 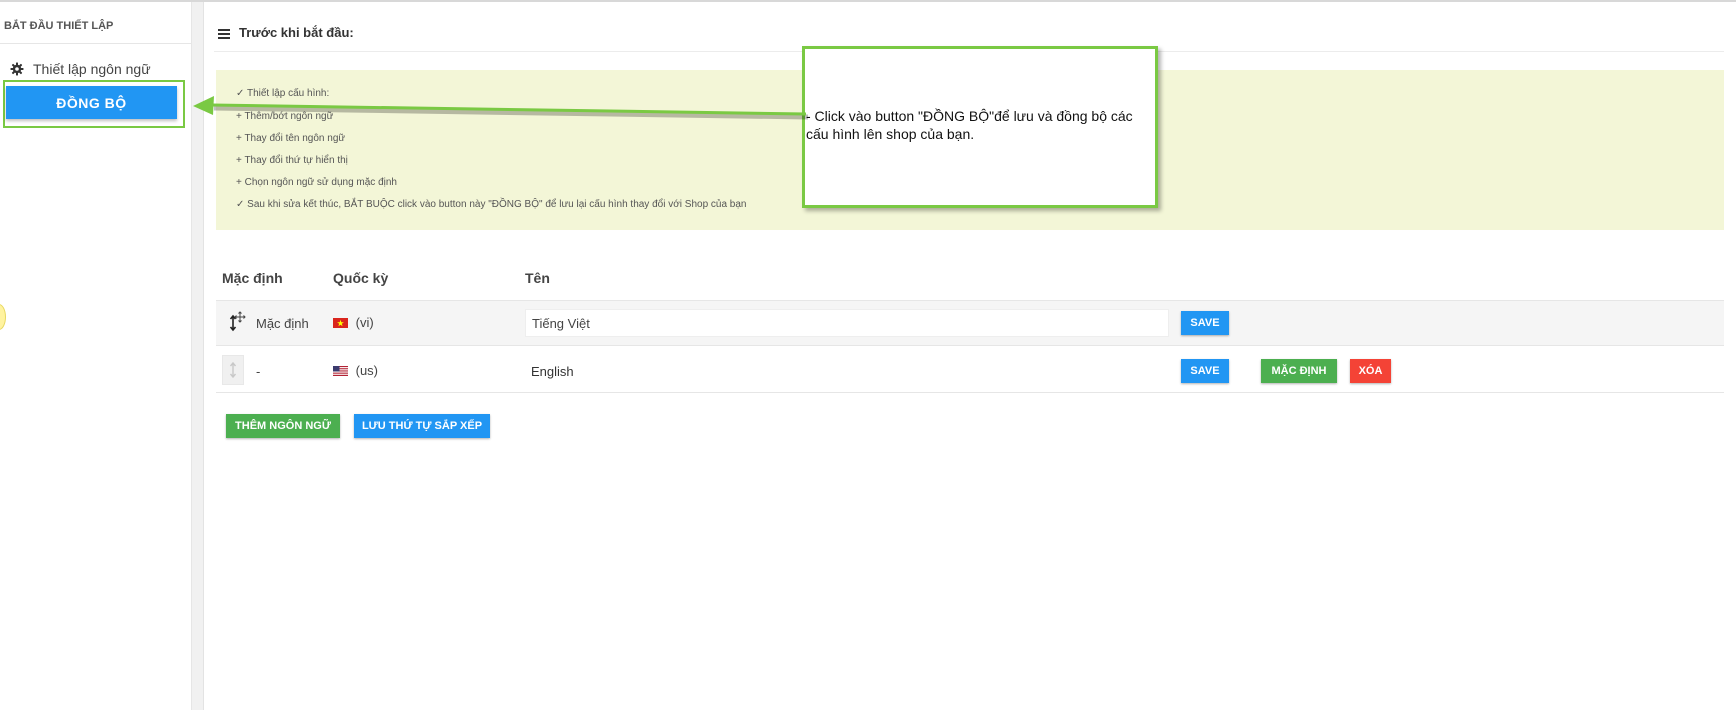 What do you see at coordinates (422, 426) in the screenshot?
I see `save-order-button: LƯU THỨ TỰ SẮP XẾP` at bounding box center [422, 426].